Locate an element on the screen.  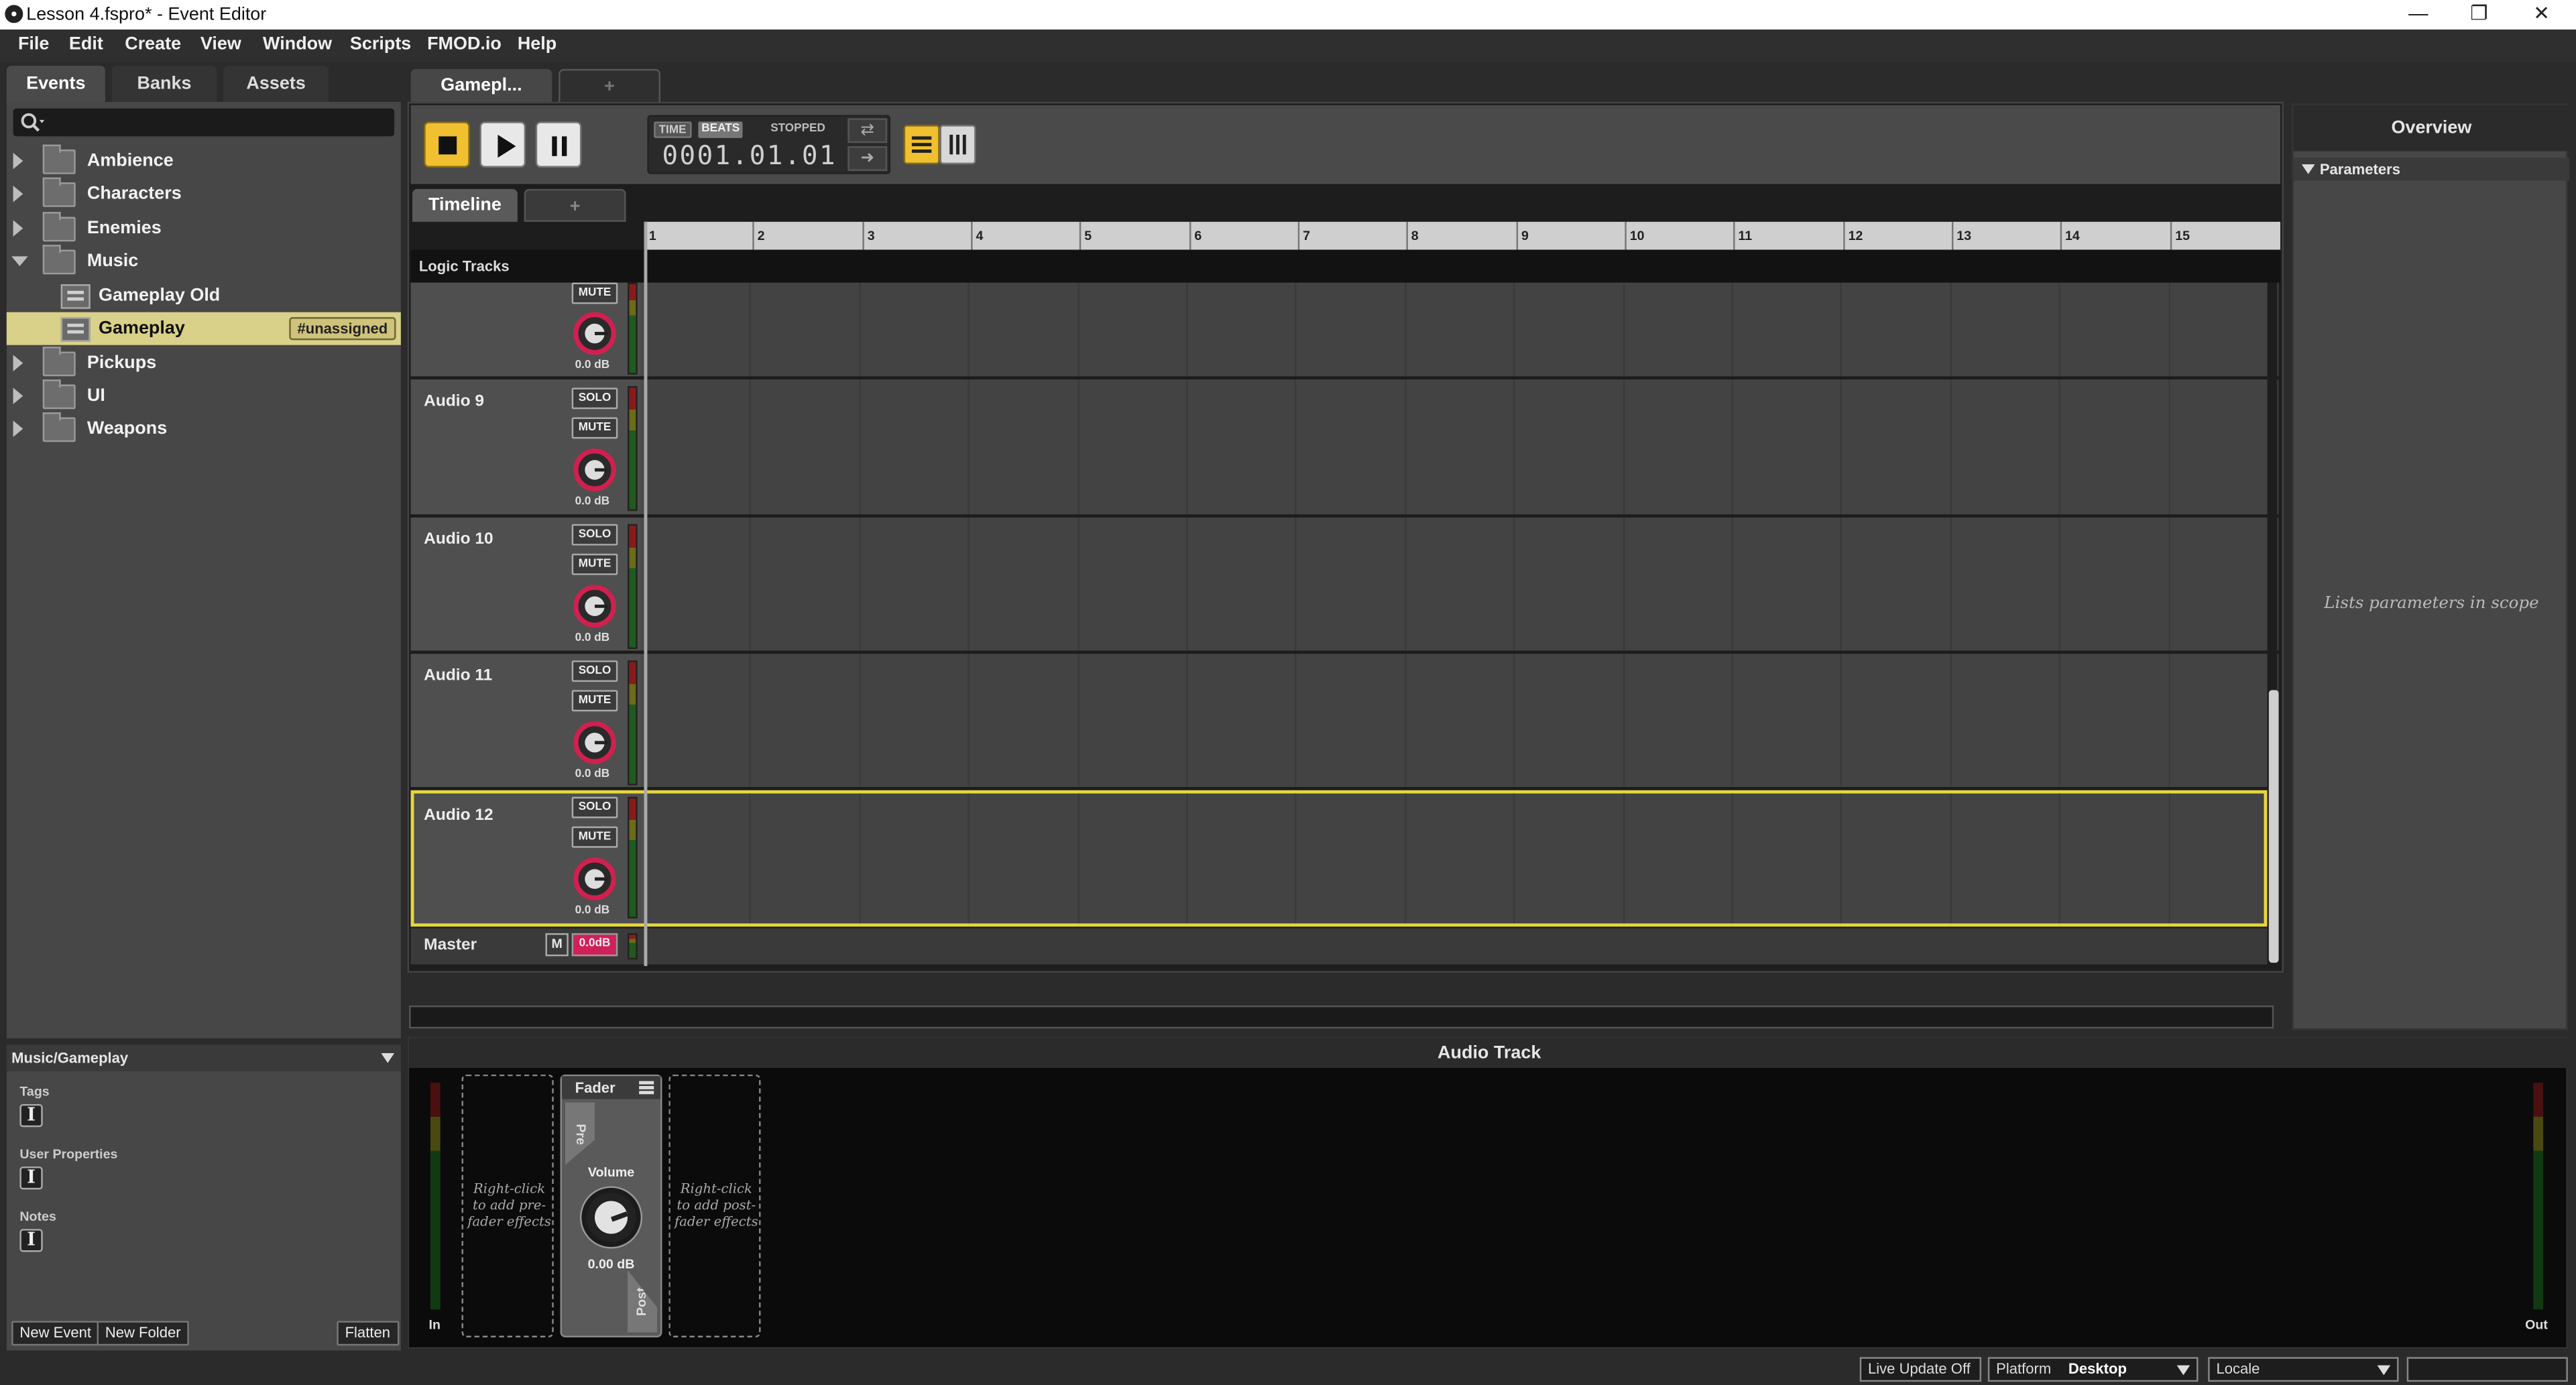
timeline-ruler: 1 2 3 4 5 6 7 8 9 10 11 12 13 14 15 is located at coordinates (1462, 235).